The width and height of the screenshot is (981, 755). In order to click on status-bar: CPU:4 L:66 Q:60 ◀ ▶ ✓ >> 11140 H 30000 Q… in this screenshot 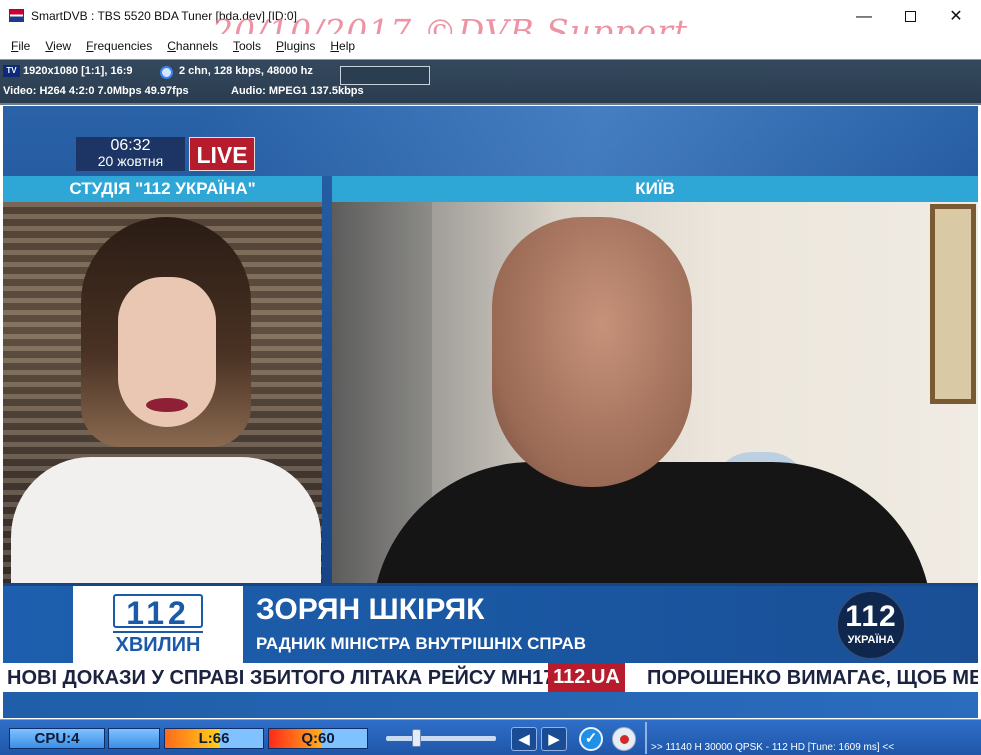, I will do `click(490, 737)`.